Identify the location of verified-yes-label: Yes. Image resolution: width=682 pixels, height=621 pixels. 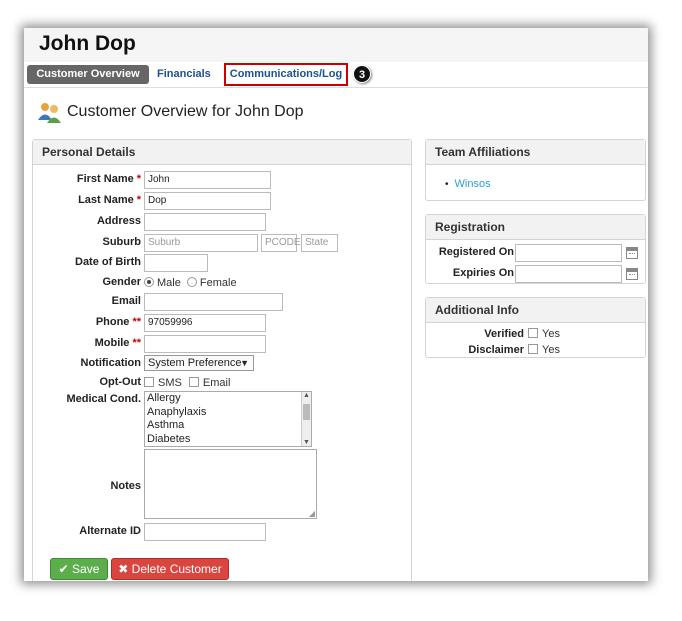
(551, 334).